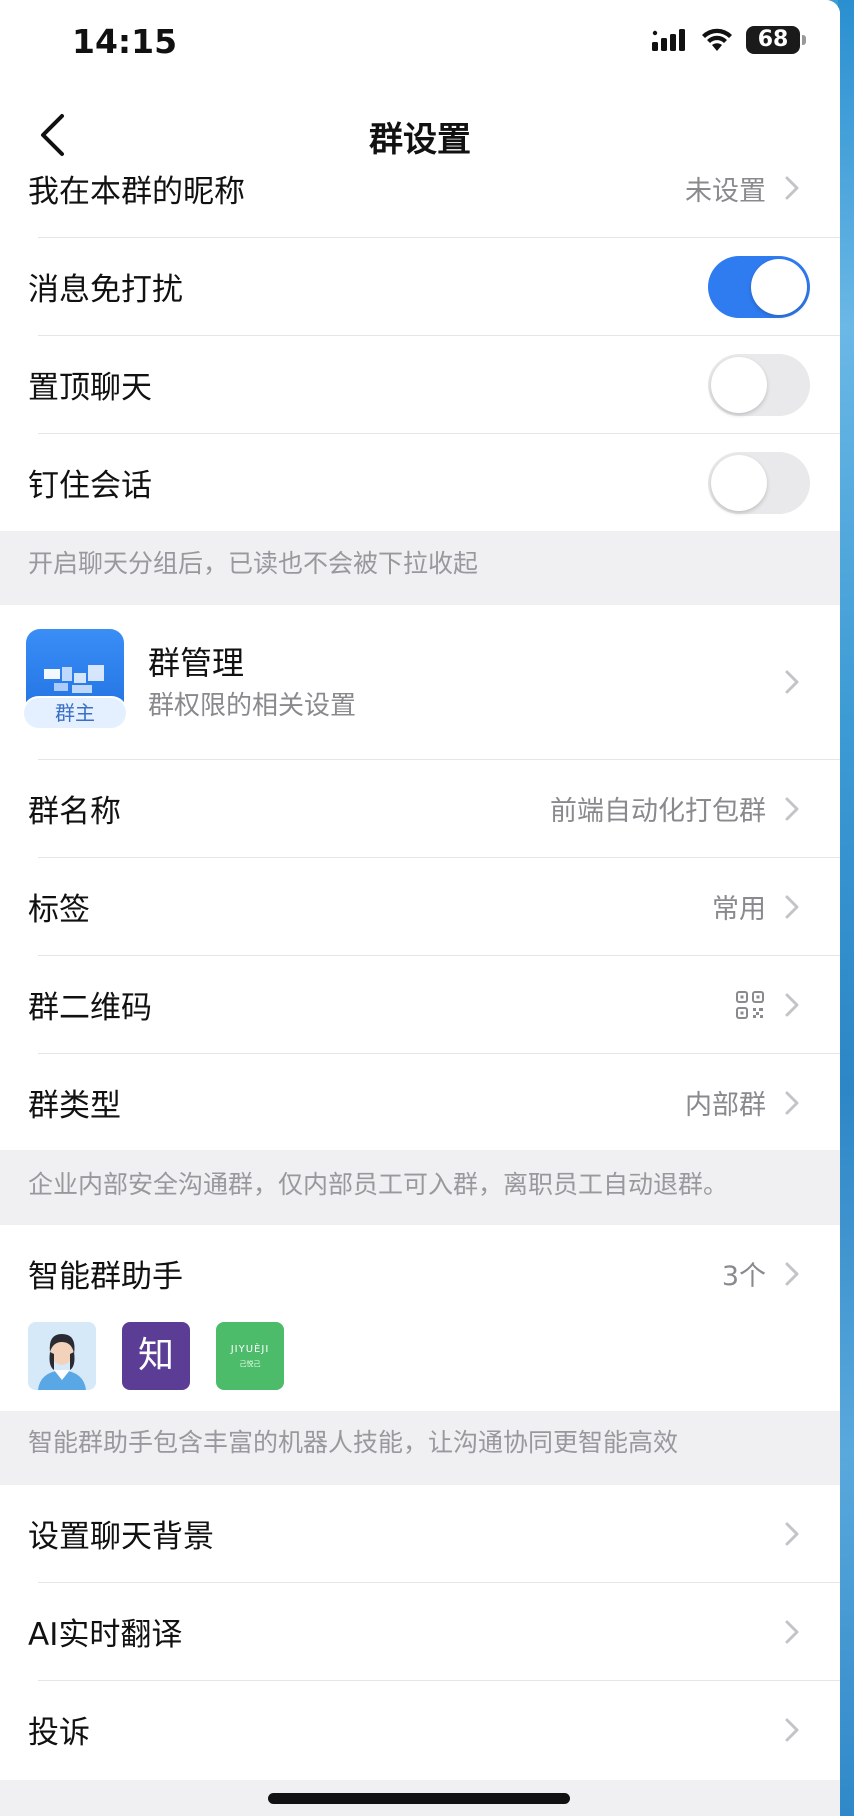 Image resolution: width=854 pixels, height=1816 pixels. What do you see at coordinates (420, 45) in the screenshot?
I see `status-bar: 14:15 68` at bounding box center [420, 45].